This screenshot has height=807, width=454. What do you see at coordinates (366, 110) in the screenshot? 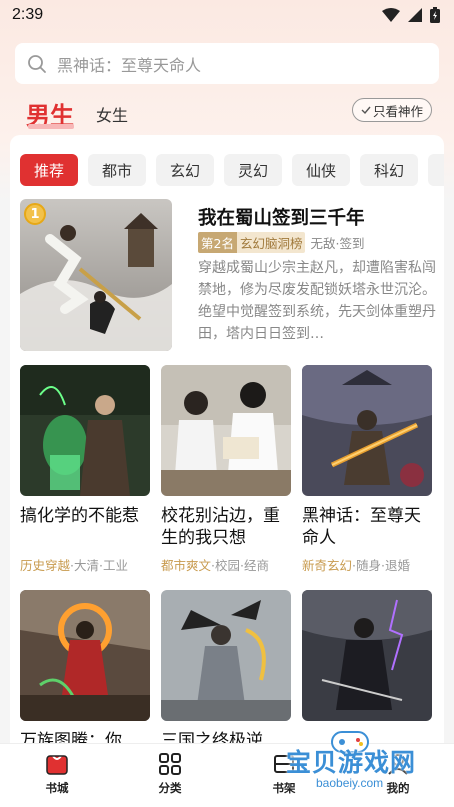
I see `check-icon` at bounding box center [366, 110].